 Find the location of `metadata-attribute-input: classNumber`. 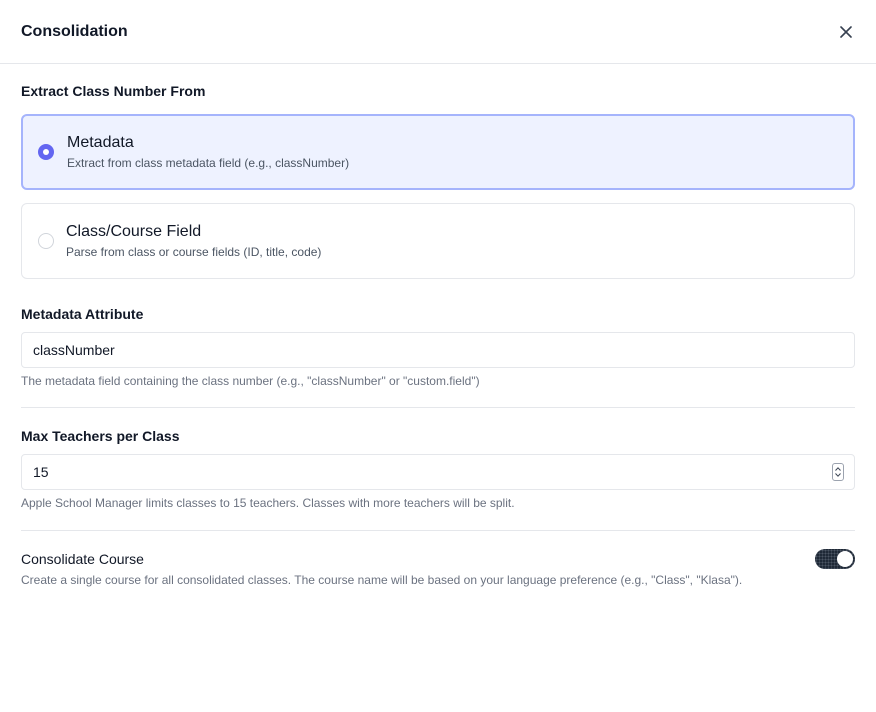

metadata-attribute-input: classNumber is located at coordinates (438, 350).